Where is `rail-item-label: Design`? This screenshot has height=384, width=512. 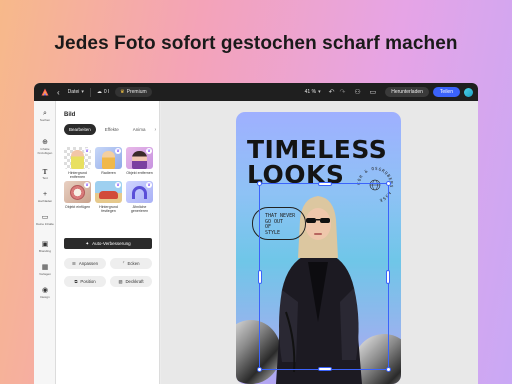 rail-item-label: Design is located at coordinates (45, 297).